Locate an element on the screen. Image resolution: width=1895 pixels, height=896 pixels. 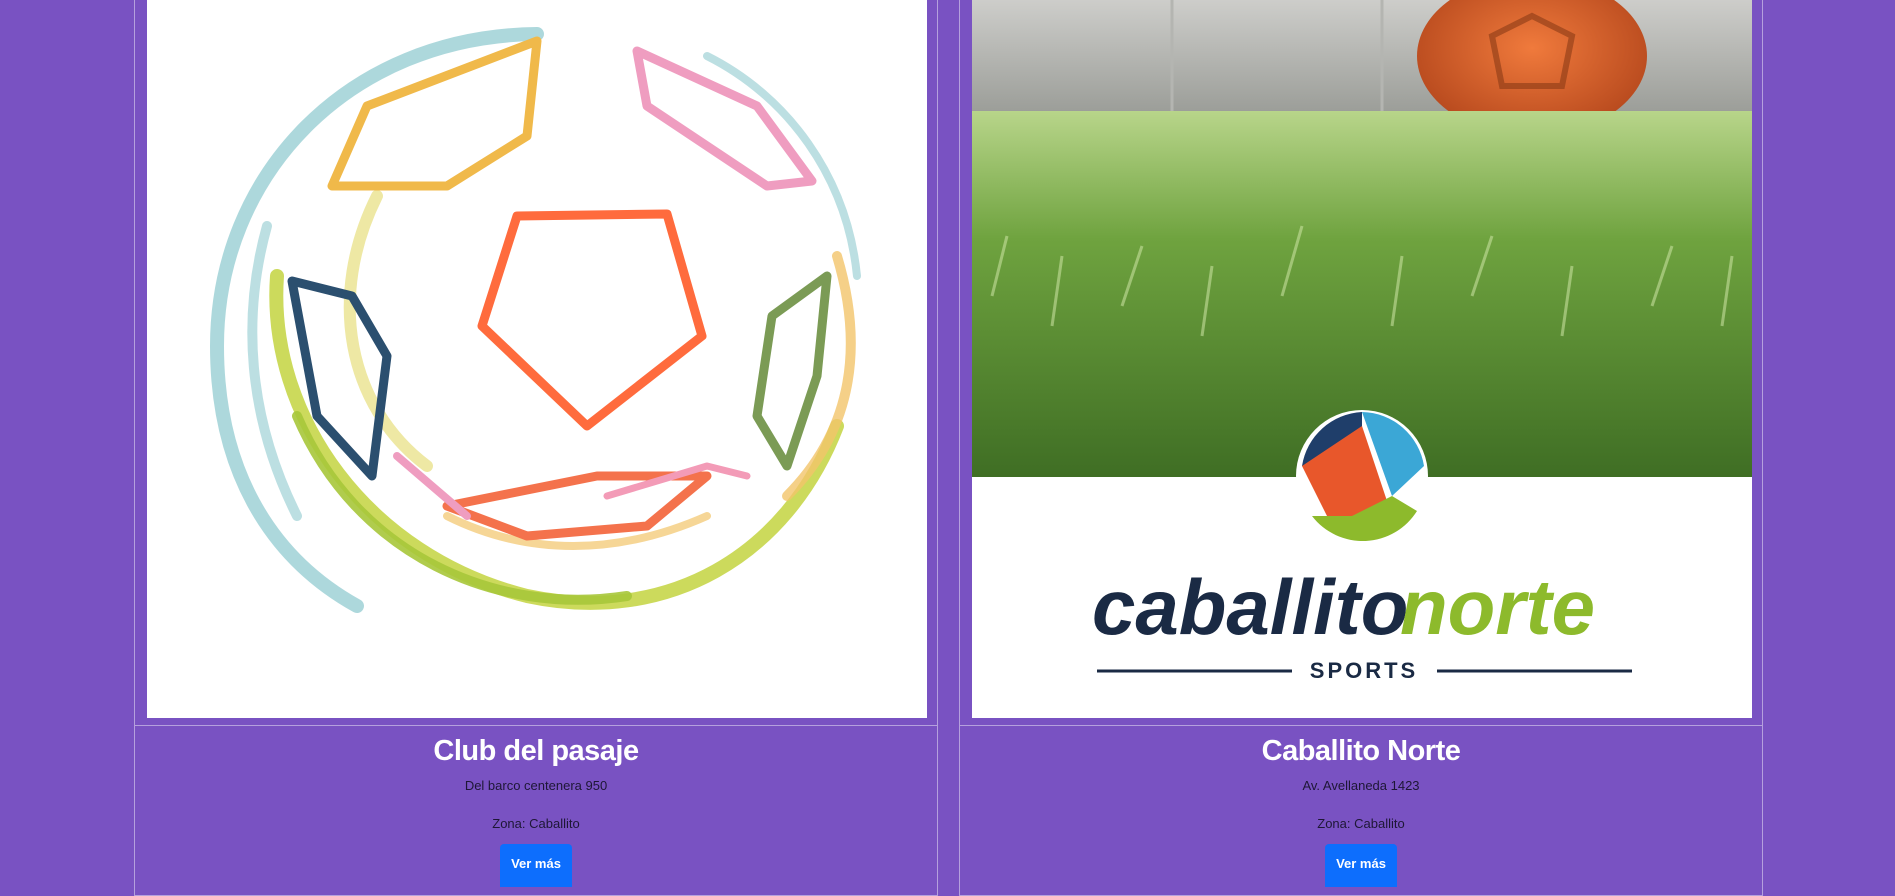
logo-sub: SPORTS is located at coordinates (1364, 670).